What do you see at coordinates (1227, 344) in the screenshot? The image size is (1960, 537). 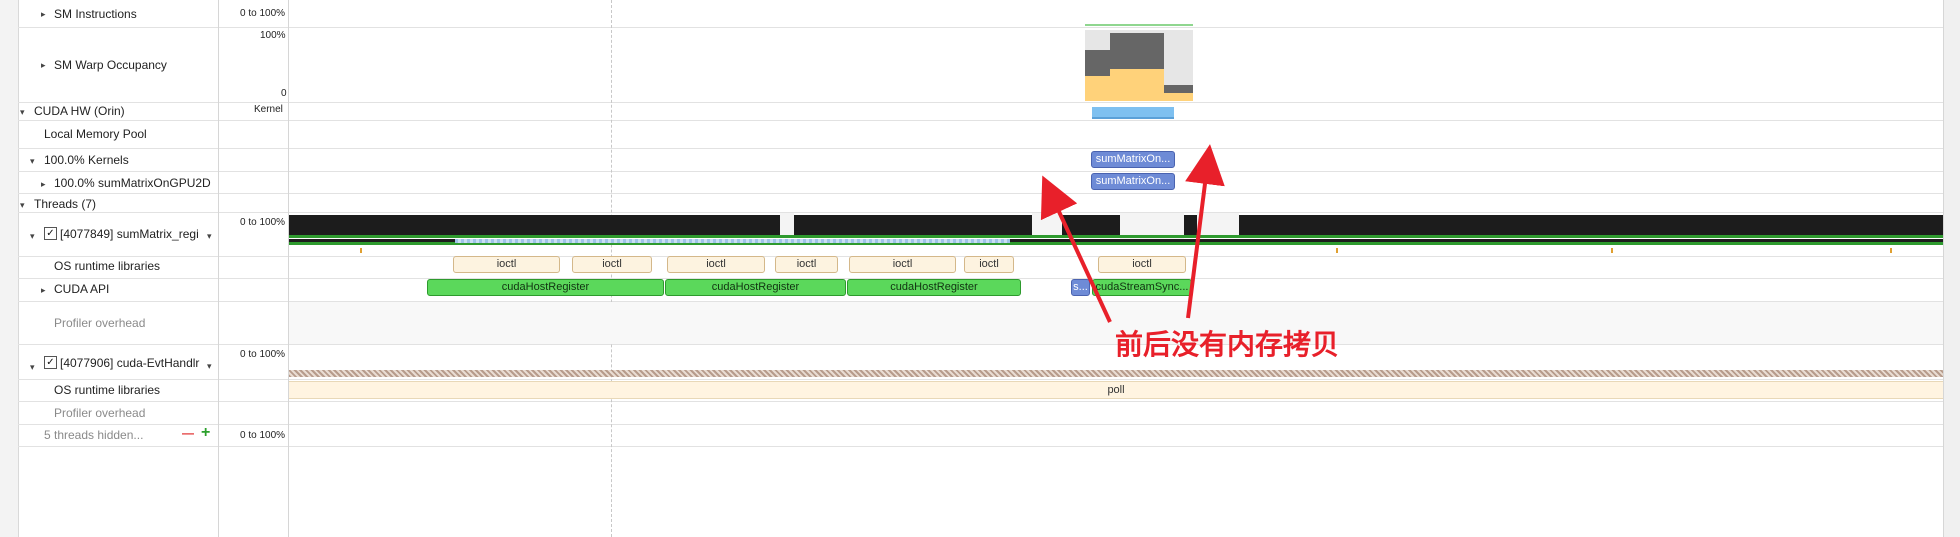 I see `annotation-text: 前后没有内存拷贝` at bounding box center [1227, 344].